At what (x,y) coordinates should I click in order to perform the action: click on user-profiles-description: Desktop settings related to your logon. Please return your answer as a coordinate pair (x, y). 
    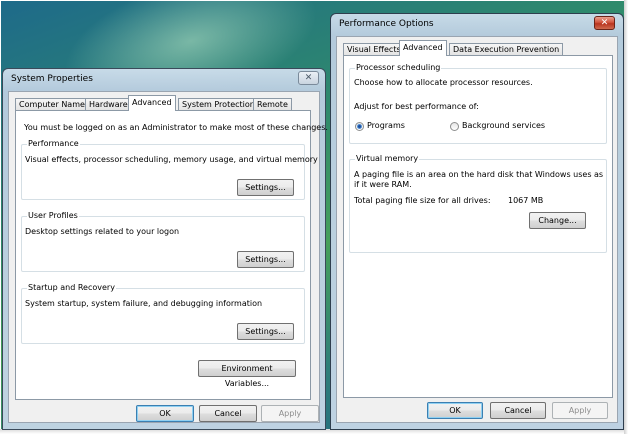
    Looking at the image, I should click on (102, 231).